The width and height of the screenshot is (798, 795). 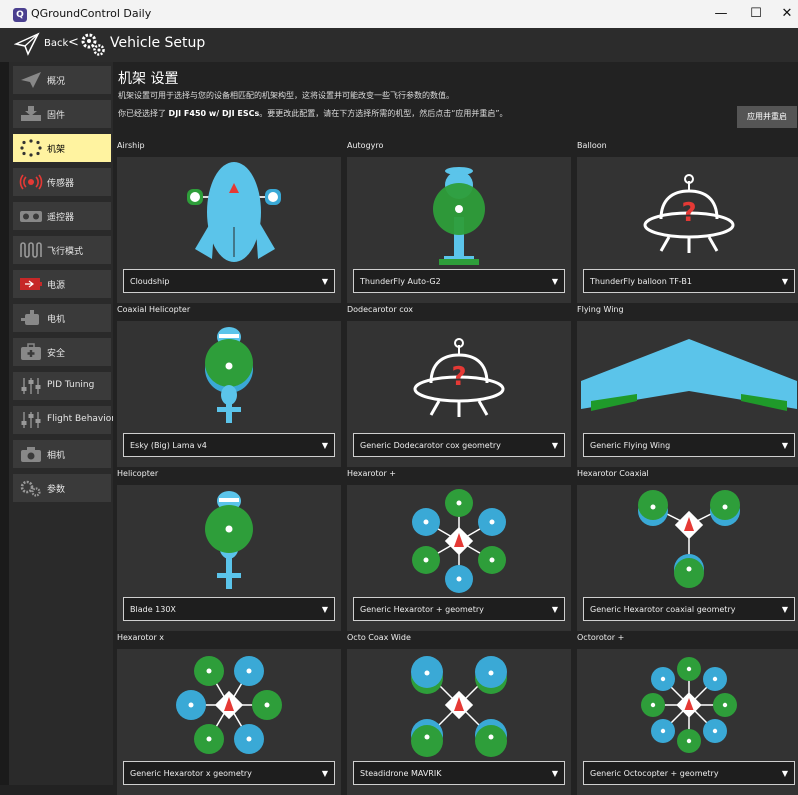 I want to click on close-button: ✕, so click(x=785, y=14).